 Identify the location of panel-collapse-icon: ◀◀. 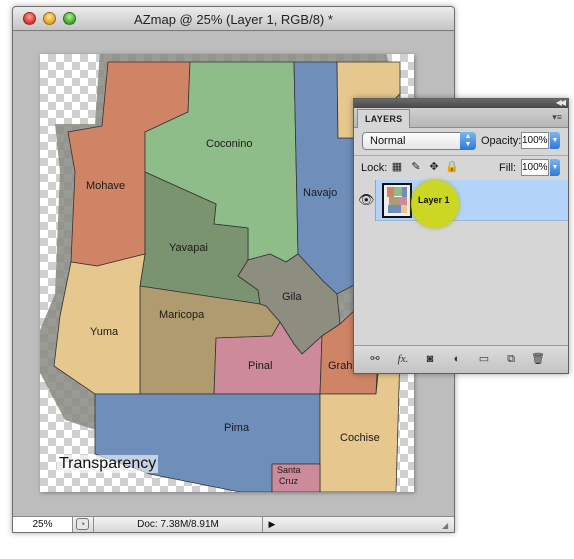
(561, 102).